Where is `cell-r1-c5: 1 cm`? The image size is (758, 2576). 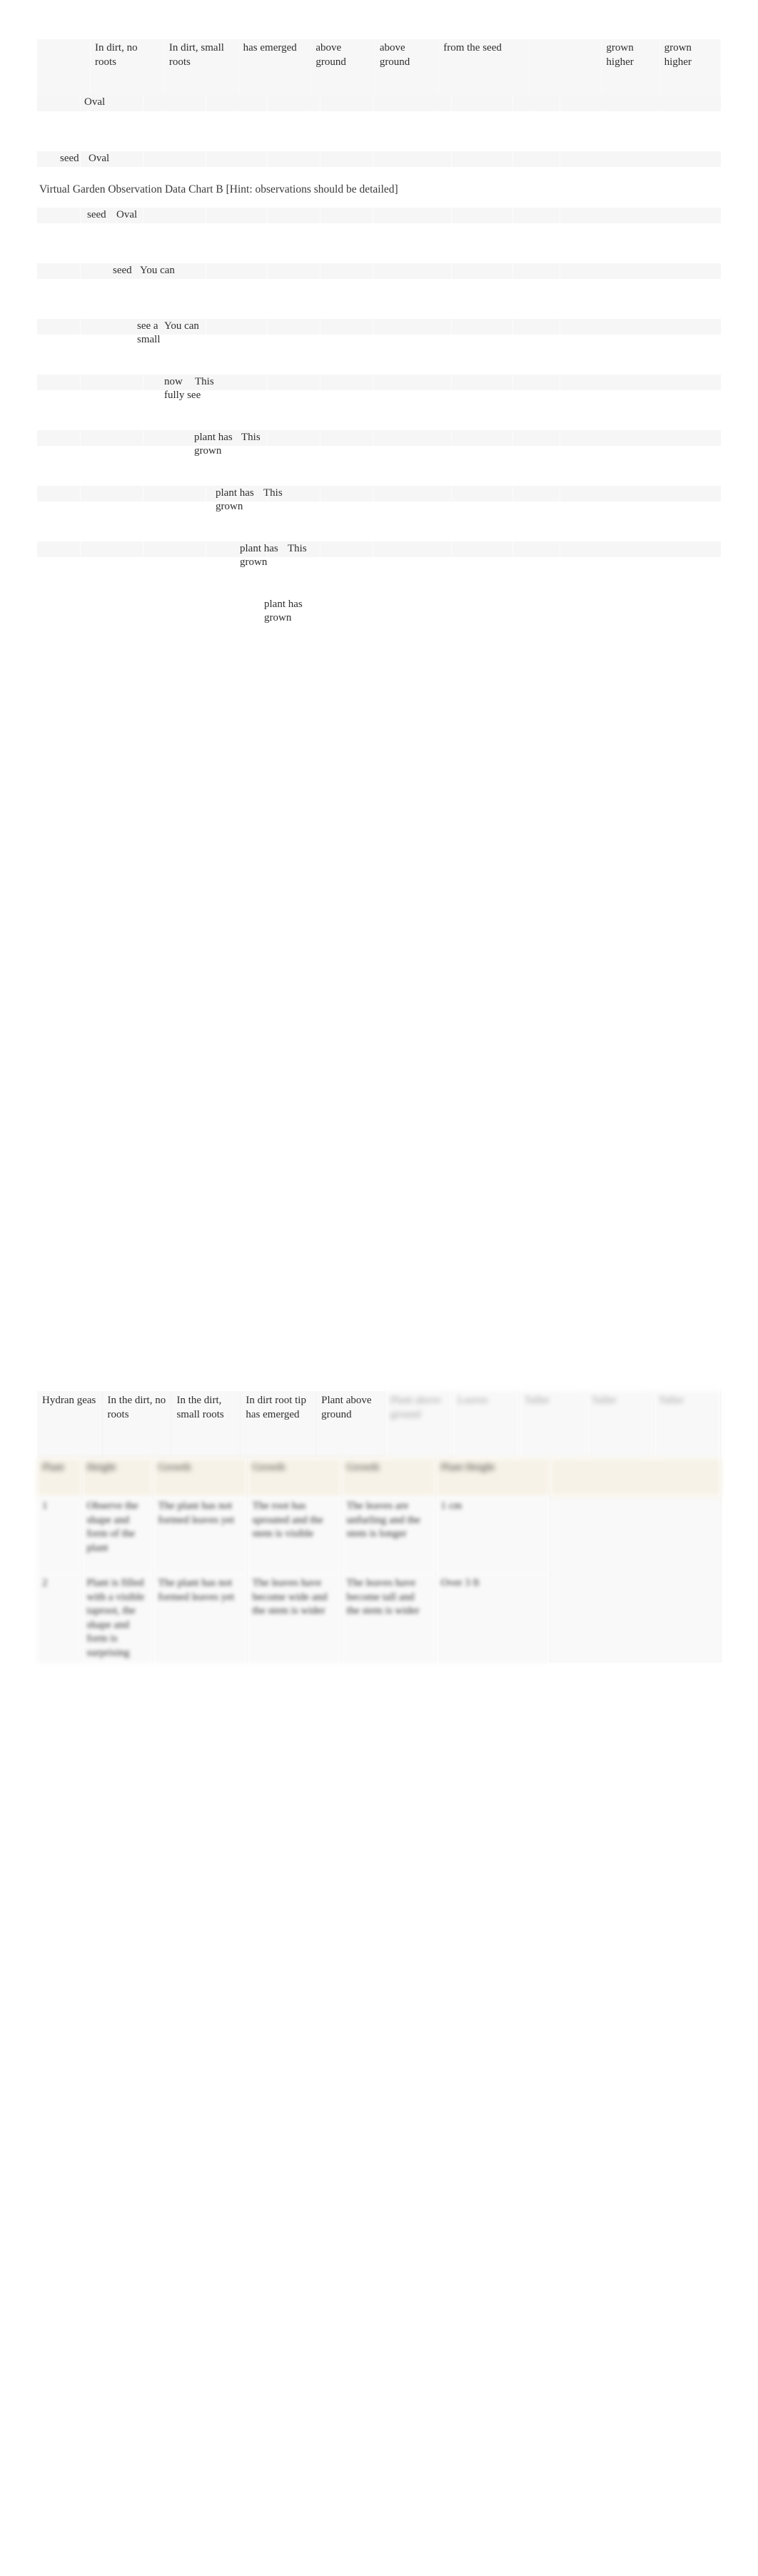
cell-r1-c5: 1 cm is located at coordinates (493, 1535).